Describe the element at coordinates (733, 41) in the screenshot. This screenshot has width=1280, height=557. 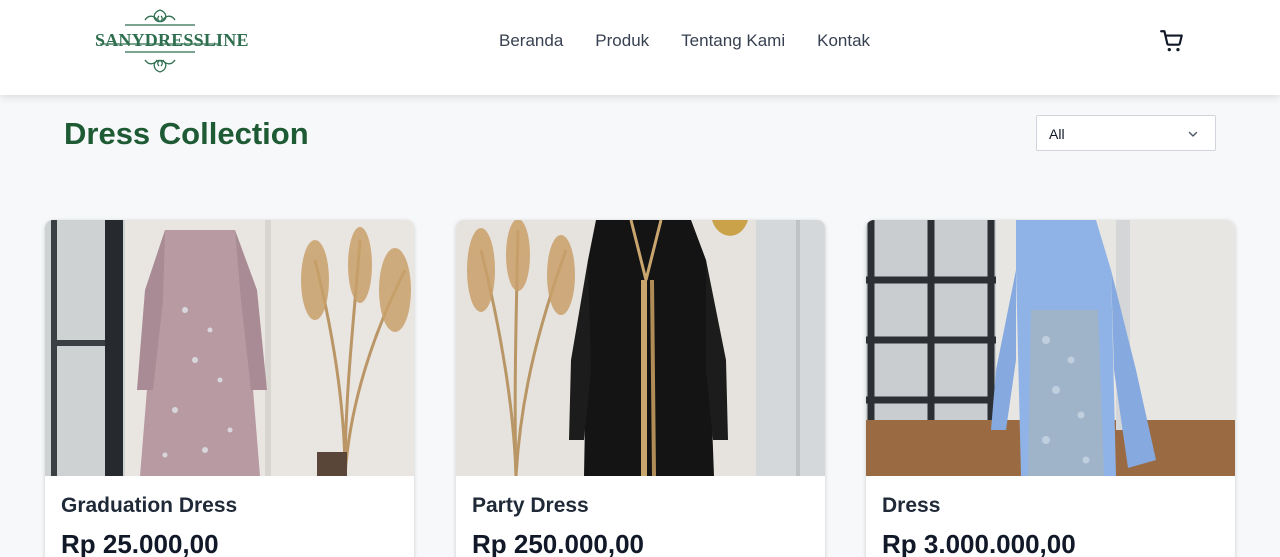
I see `nav-tentang-kami: Tentang Kami` at that location.